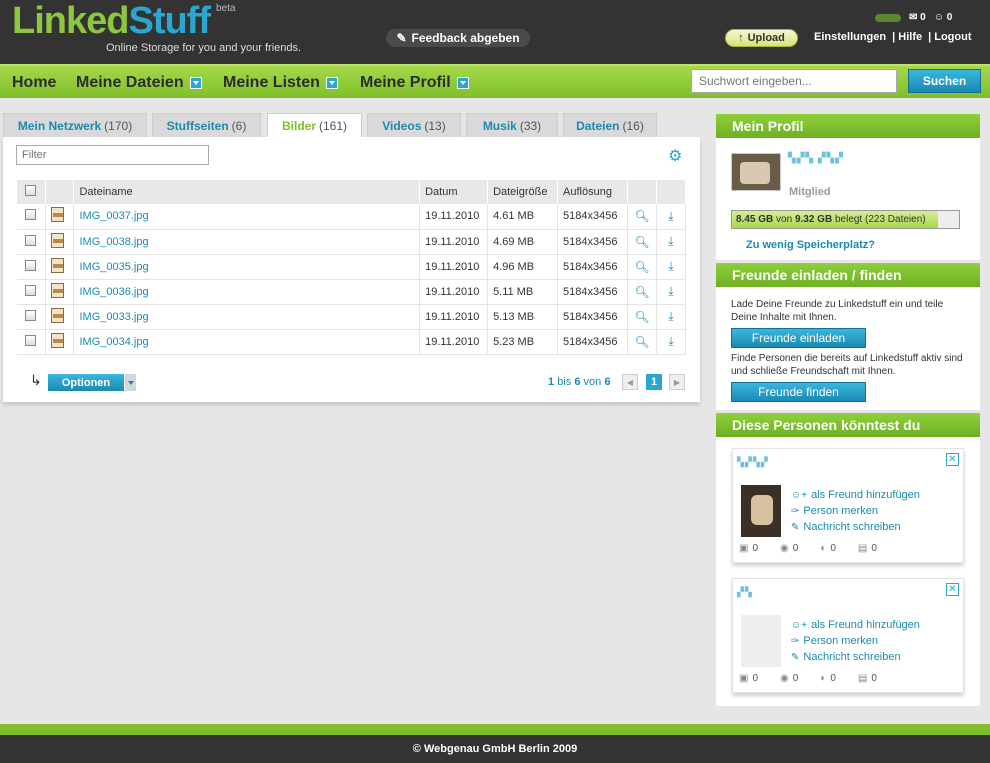 Image resolution: width=990 pixels, height=763 pixels. I want to click on col-datum: Datum, so click(454, 192).